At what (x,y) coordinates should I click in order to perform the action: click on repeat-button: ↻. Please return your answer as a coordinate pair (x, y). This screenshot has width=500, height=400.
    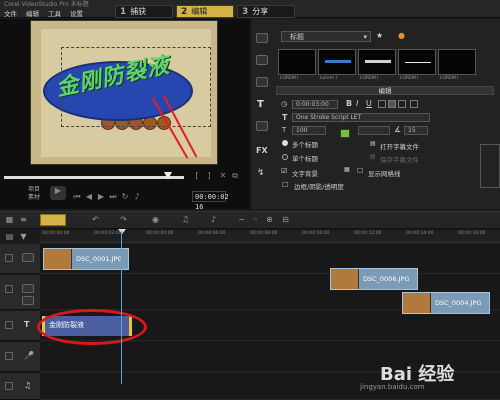
    Looking at the image, I should click on (125, 197).